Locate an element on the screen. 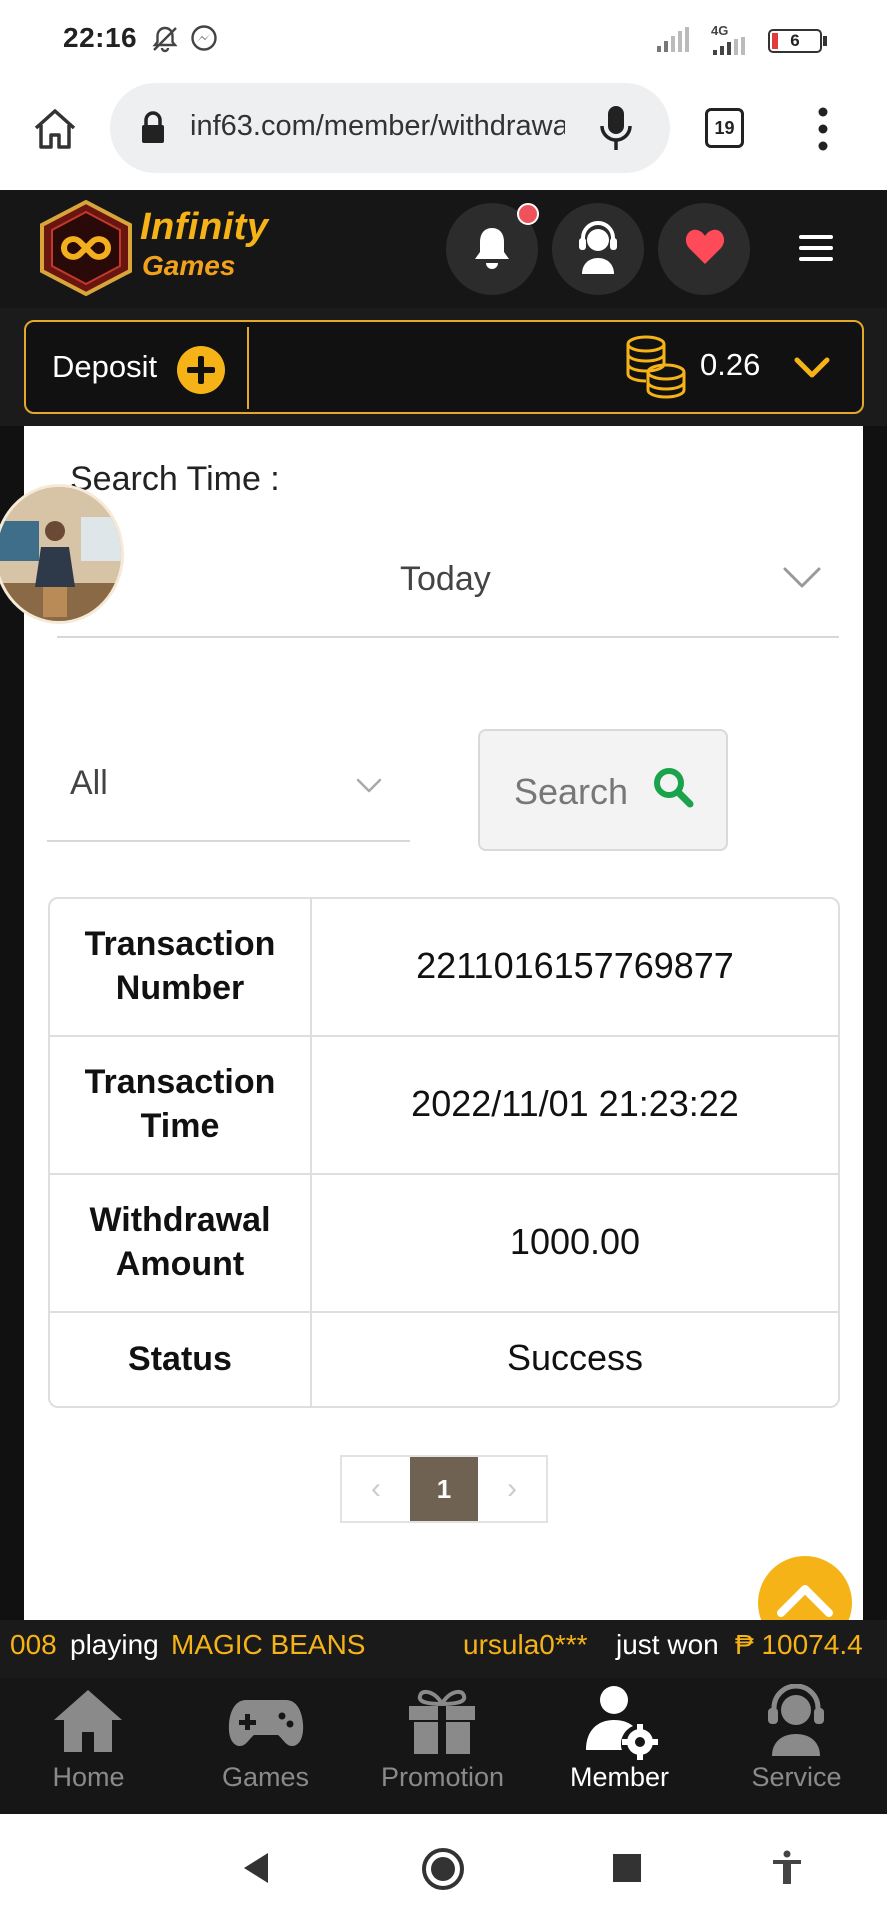 This screenshot has width=887, height=1920. nav-label-service: Service is located at coordinates (796, 1777).